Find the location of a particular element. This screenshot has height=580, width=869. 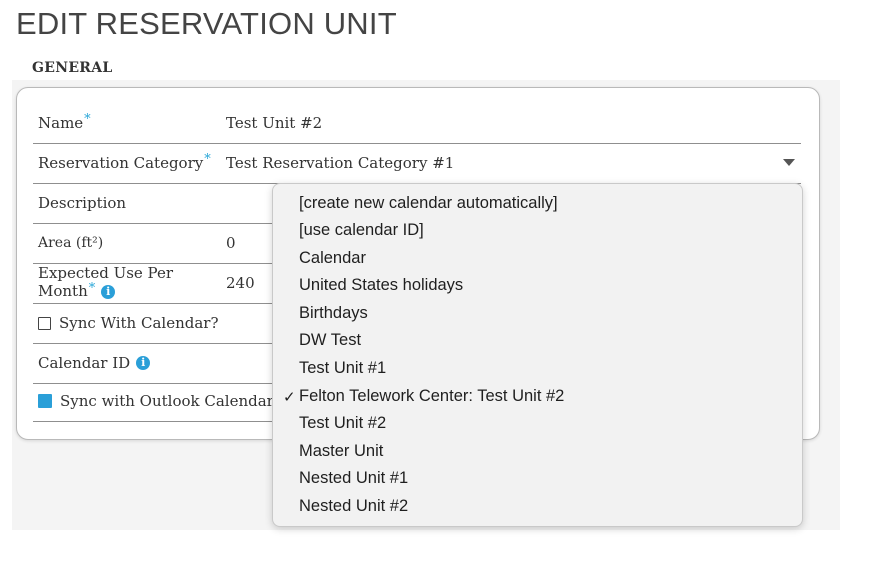

sync-outlook-control: Sync with Outlook Calendar: is located at coordinates (158, 401).